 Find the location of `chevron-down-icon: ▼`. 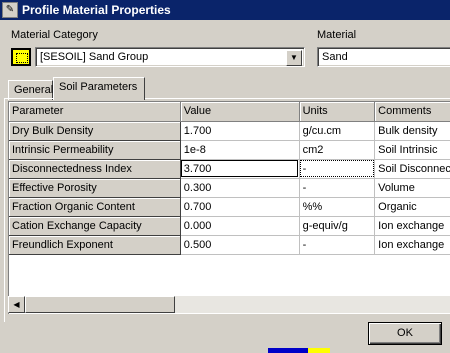

chevron-down-icon: ▼ is located at coordinates (294, 58).